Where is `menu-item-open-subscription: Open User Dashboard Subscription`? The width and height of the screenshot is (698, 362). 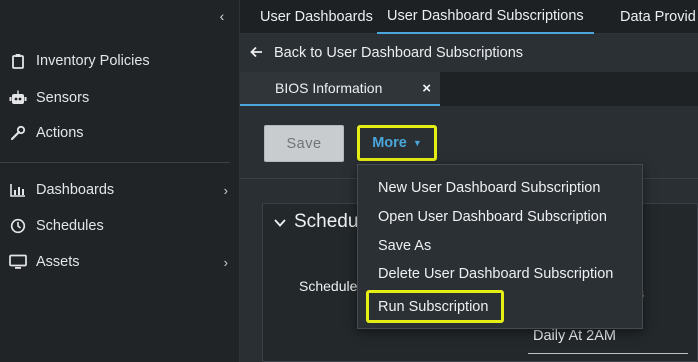 menu-item-open-subscription: Open User Dashboard Subscription is located at coordinates (492, 217).